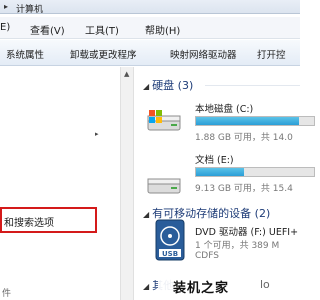 The height and width of the screenshot is (300, 320). Describe the element at coordinates (150, 7) in the screenshot. I see `address-bar: ▸ 计算机` at that location.